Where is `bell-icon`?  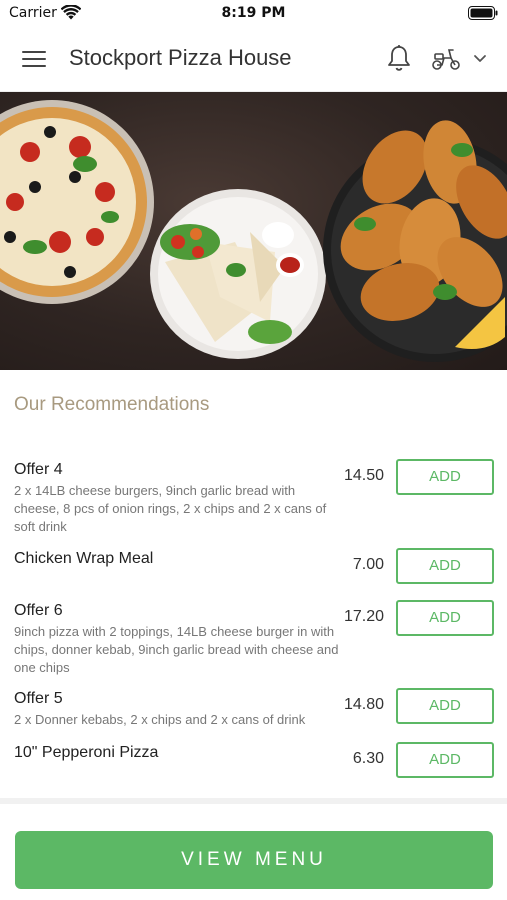 bell-icon is located at coordinates (399, 59).